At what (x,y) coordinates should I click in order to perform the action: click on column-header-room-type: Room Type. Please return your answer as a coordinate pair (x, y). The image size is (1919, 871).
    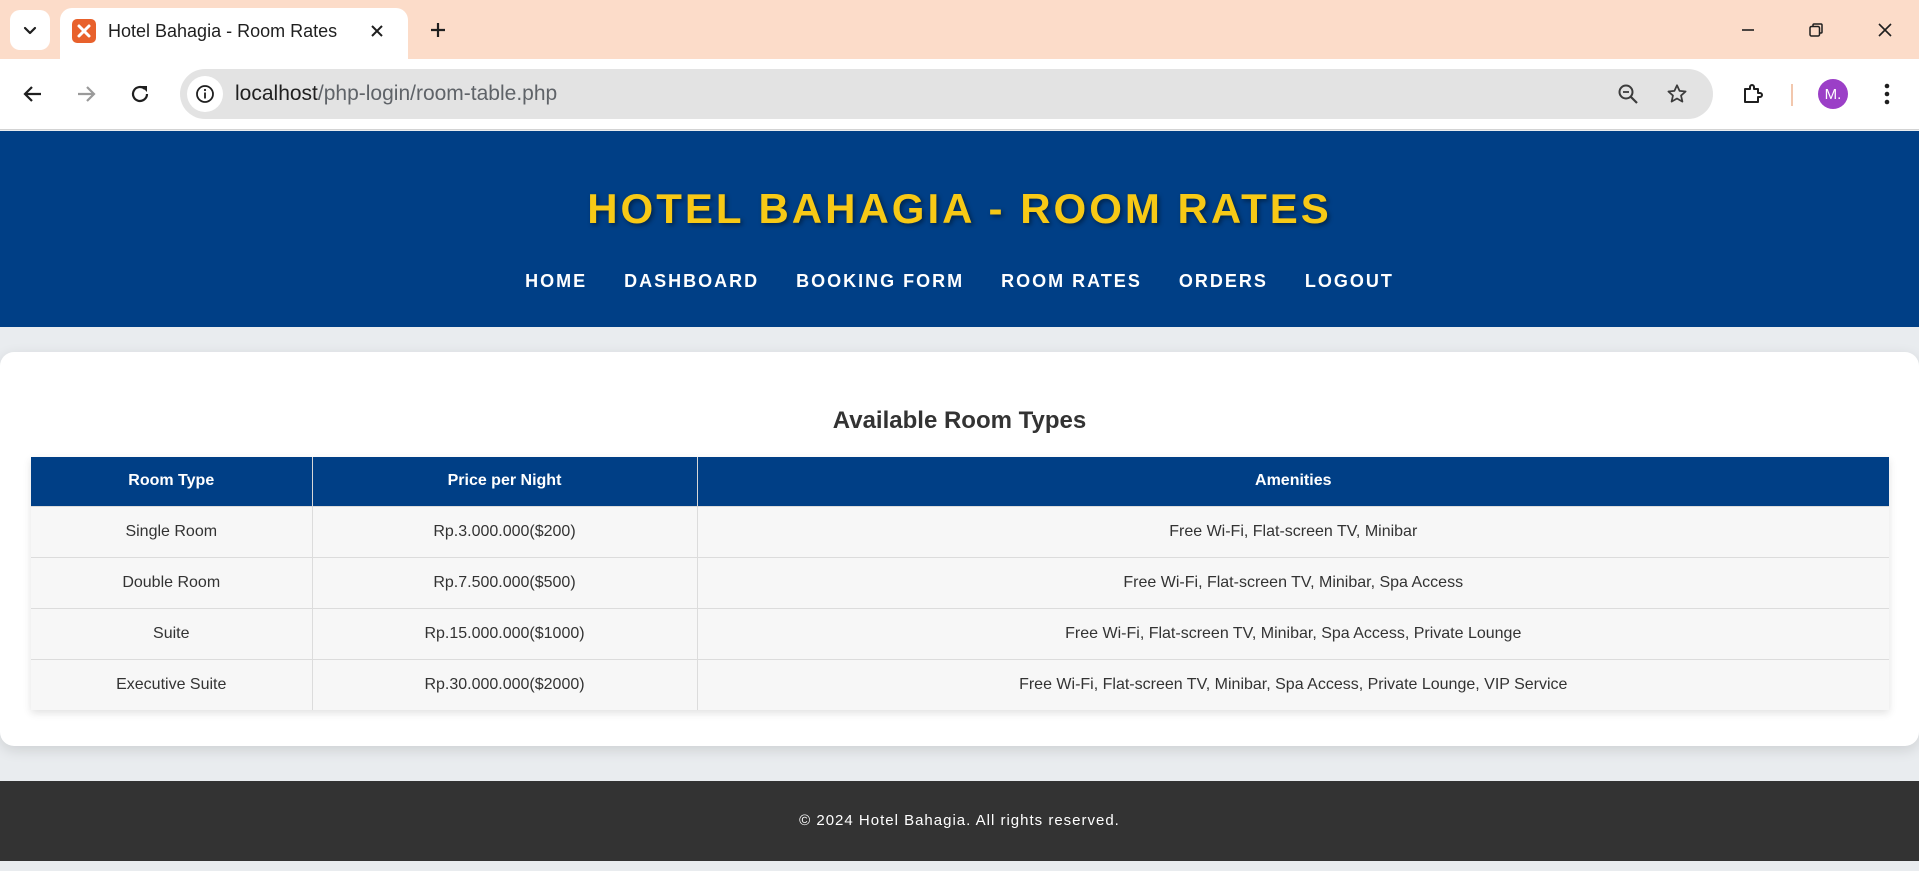
    Looking at the image, I should click on (172, 481).